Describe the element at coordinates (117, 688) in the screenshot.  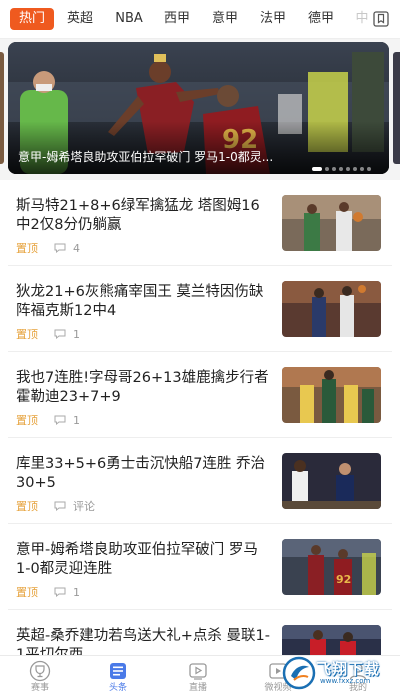
I see `nav-label: 头条` at that location.